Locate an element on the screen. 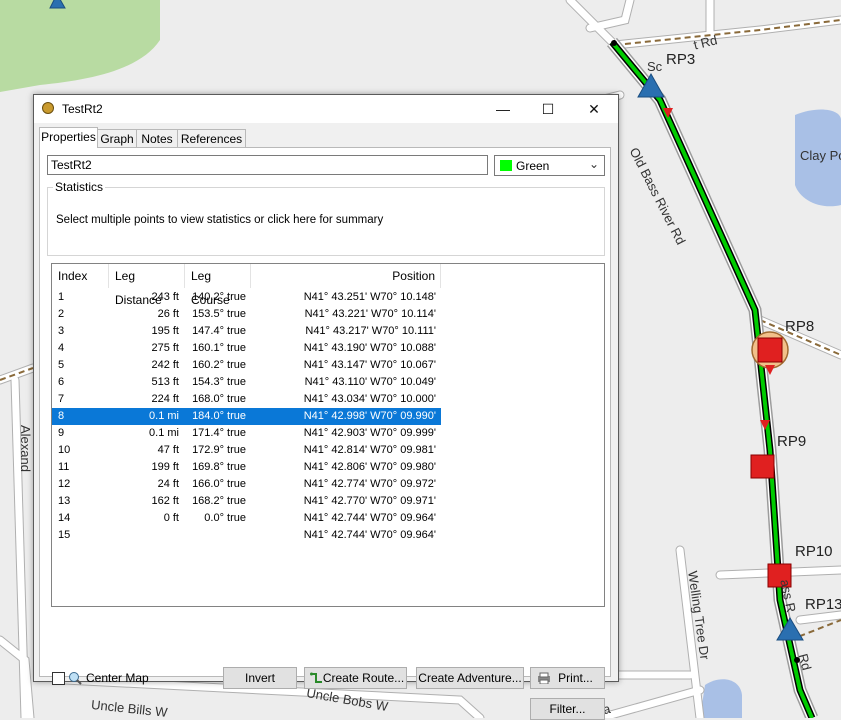  cell-leg-course: 166.0° true is located at coordinates (219, 484).